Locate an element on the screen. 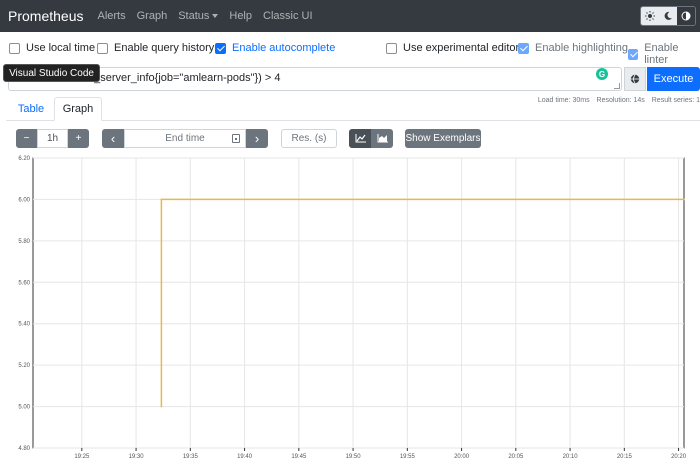 The image size is (700, 466). x-tick-label: 19:40 is located at coordinates (245, 457).